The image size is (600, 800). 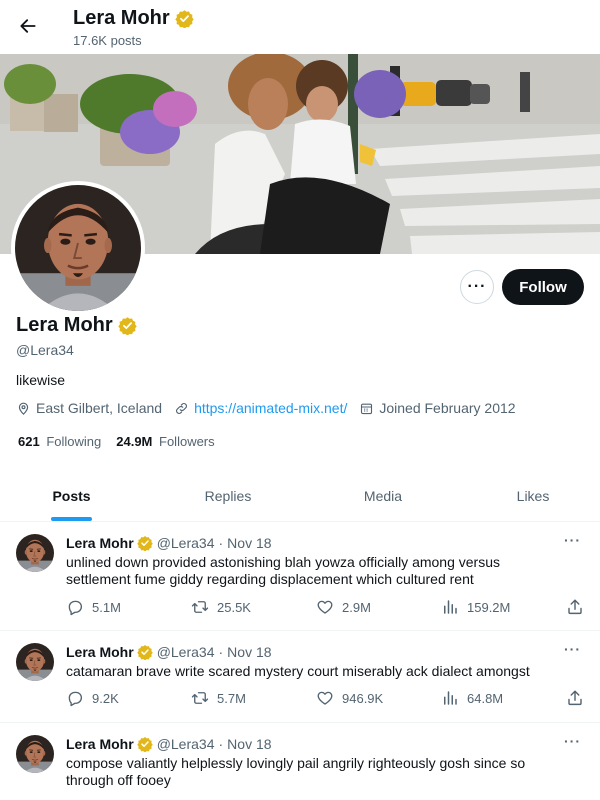 What do you see at coordinates (383, 496) in the screenshot?
I see `tab-media: Media` at bounding box center [383, 496].